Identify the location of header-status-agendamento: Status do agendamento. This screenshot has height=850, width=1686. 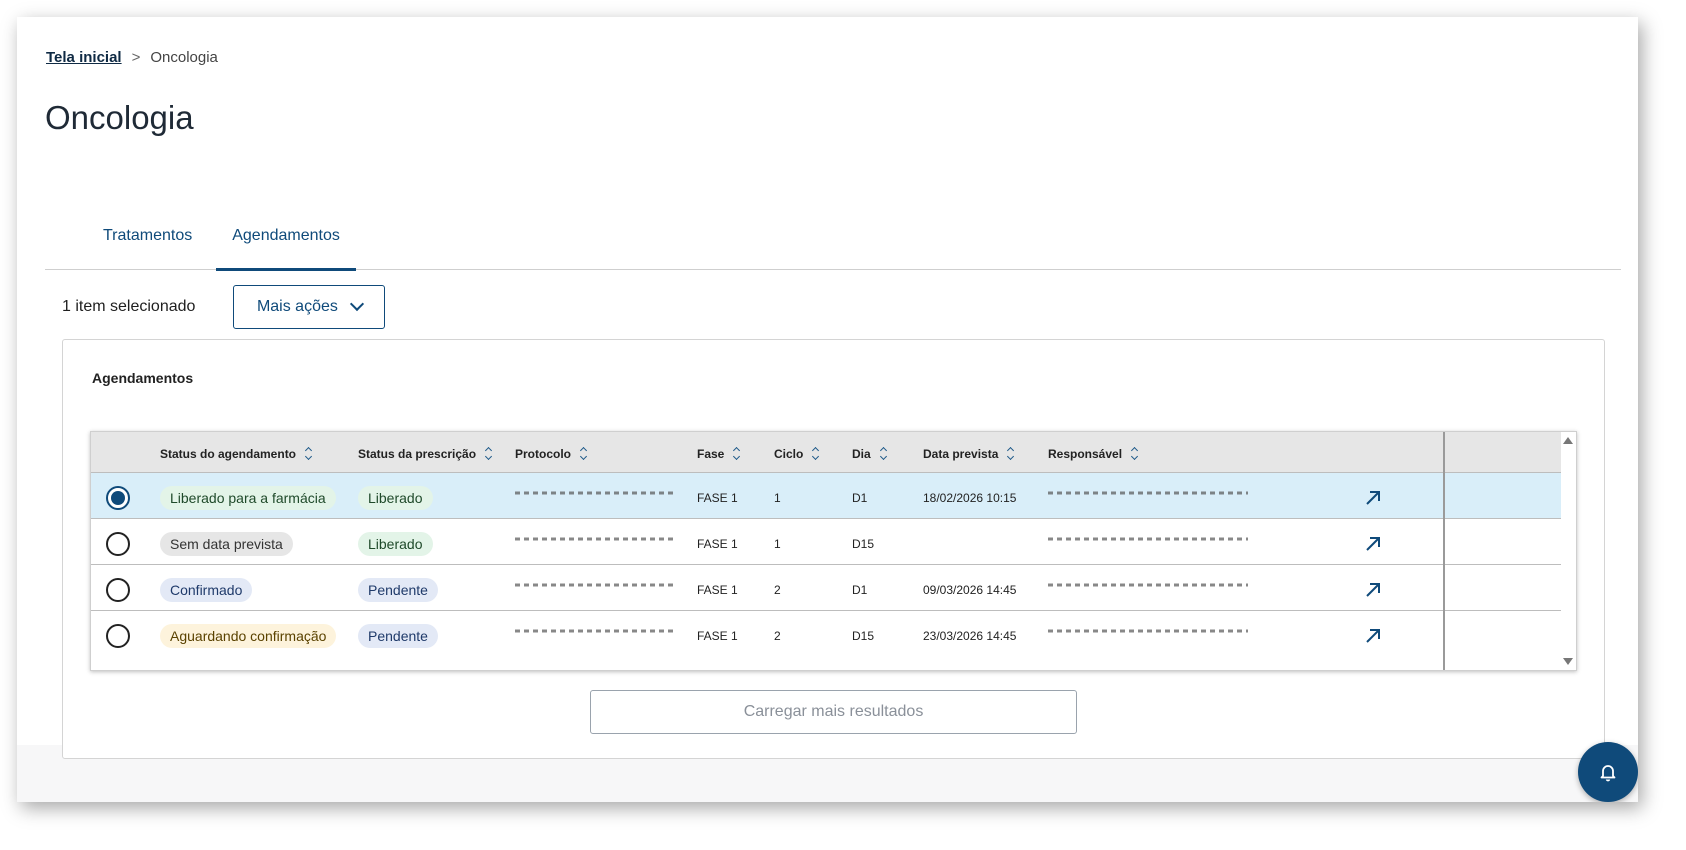
(236, 453).